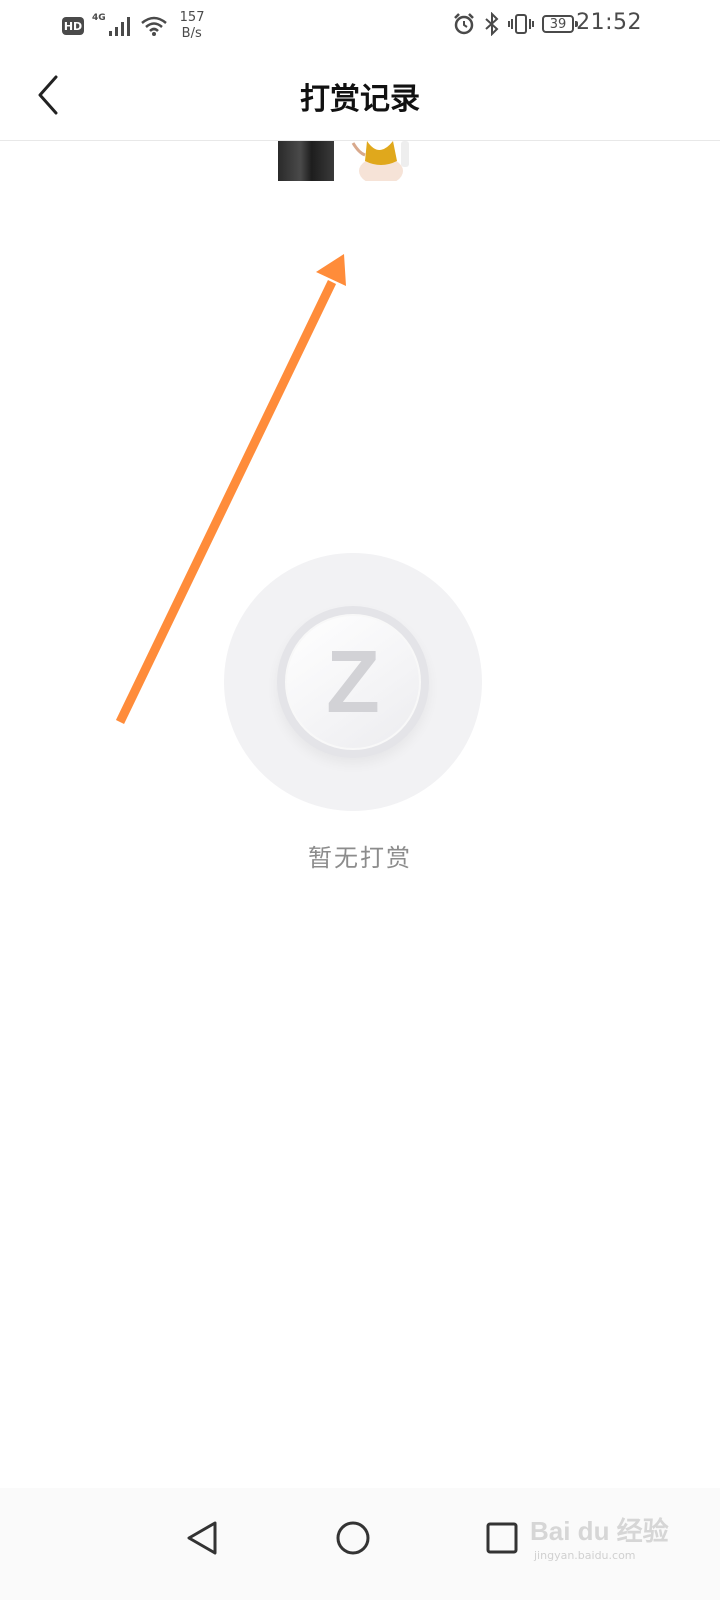  I want to click on watermark-logo: Bai du 经验, so click(599, 1531).